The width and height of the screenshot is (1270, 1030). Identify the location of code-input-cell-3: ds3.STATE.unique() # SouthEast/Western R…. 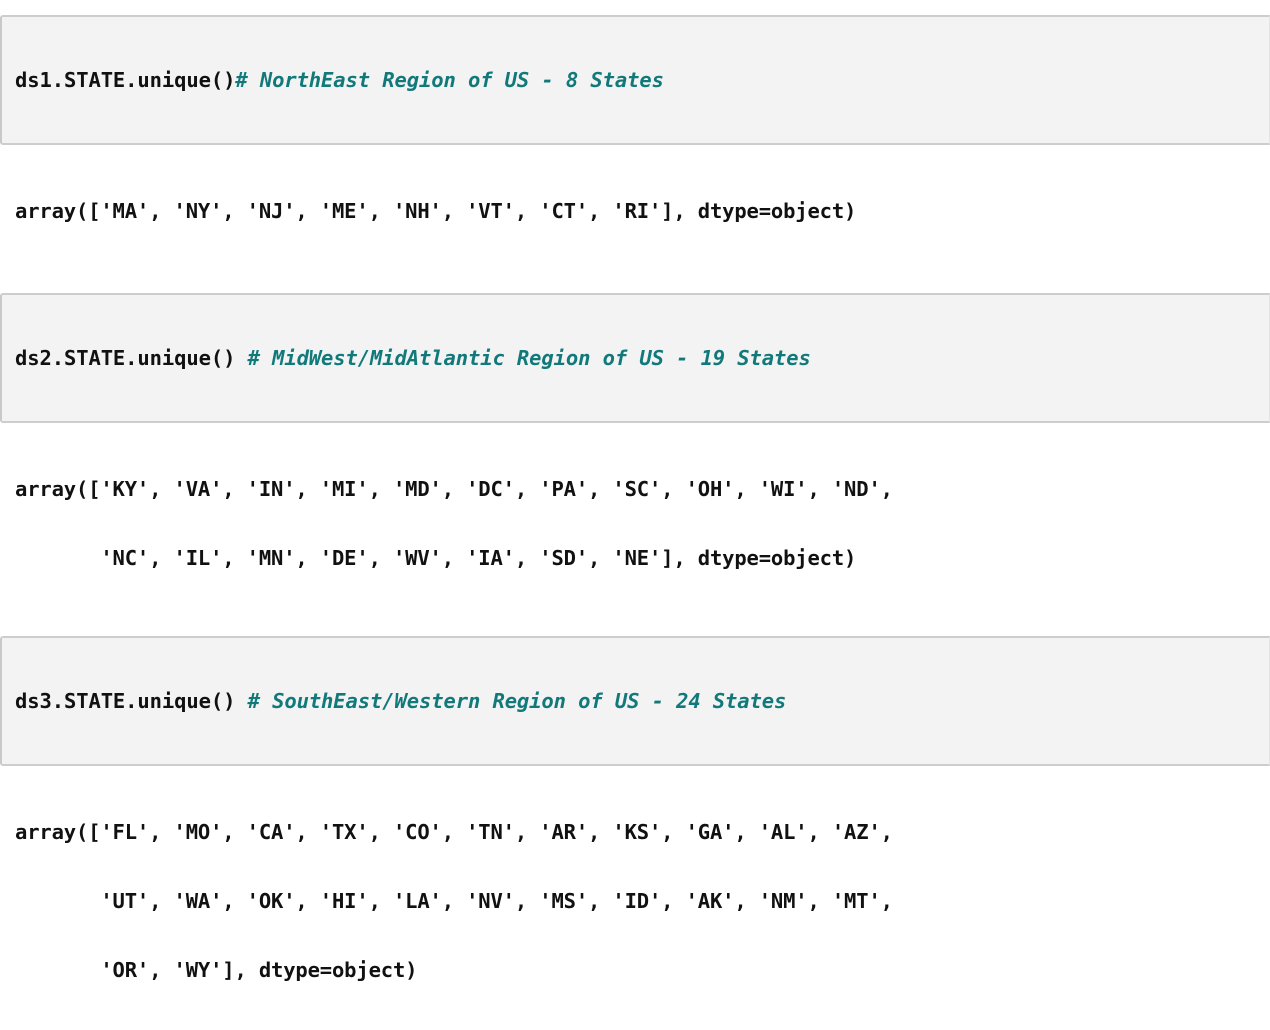
(635, 701).